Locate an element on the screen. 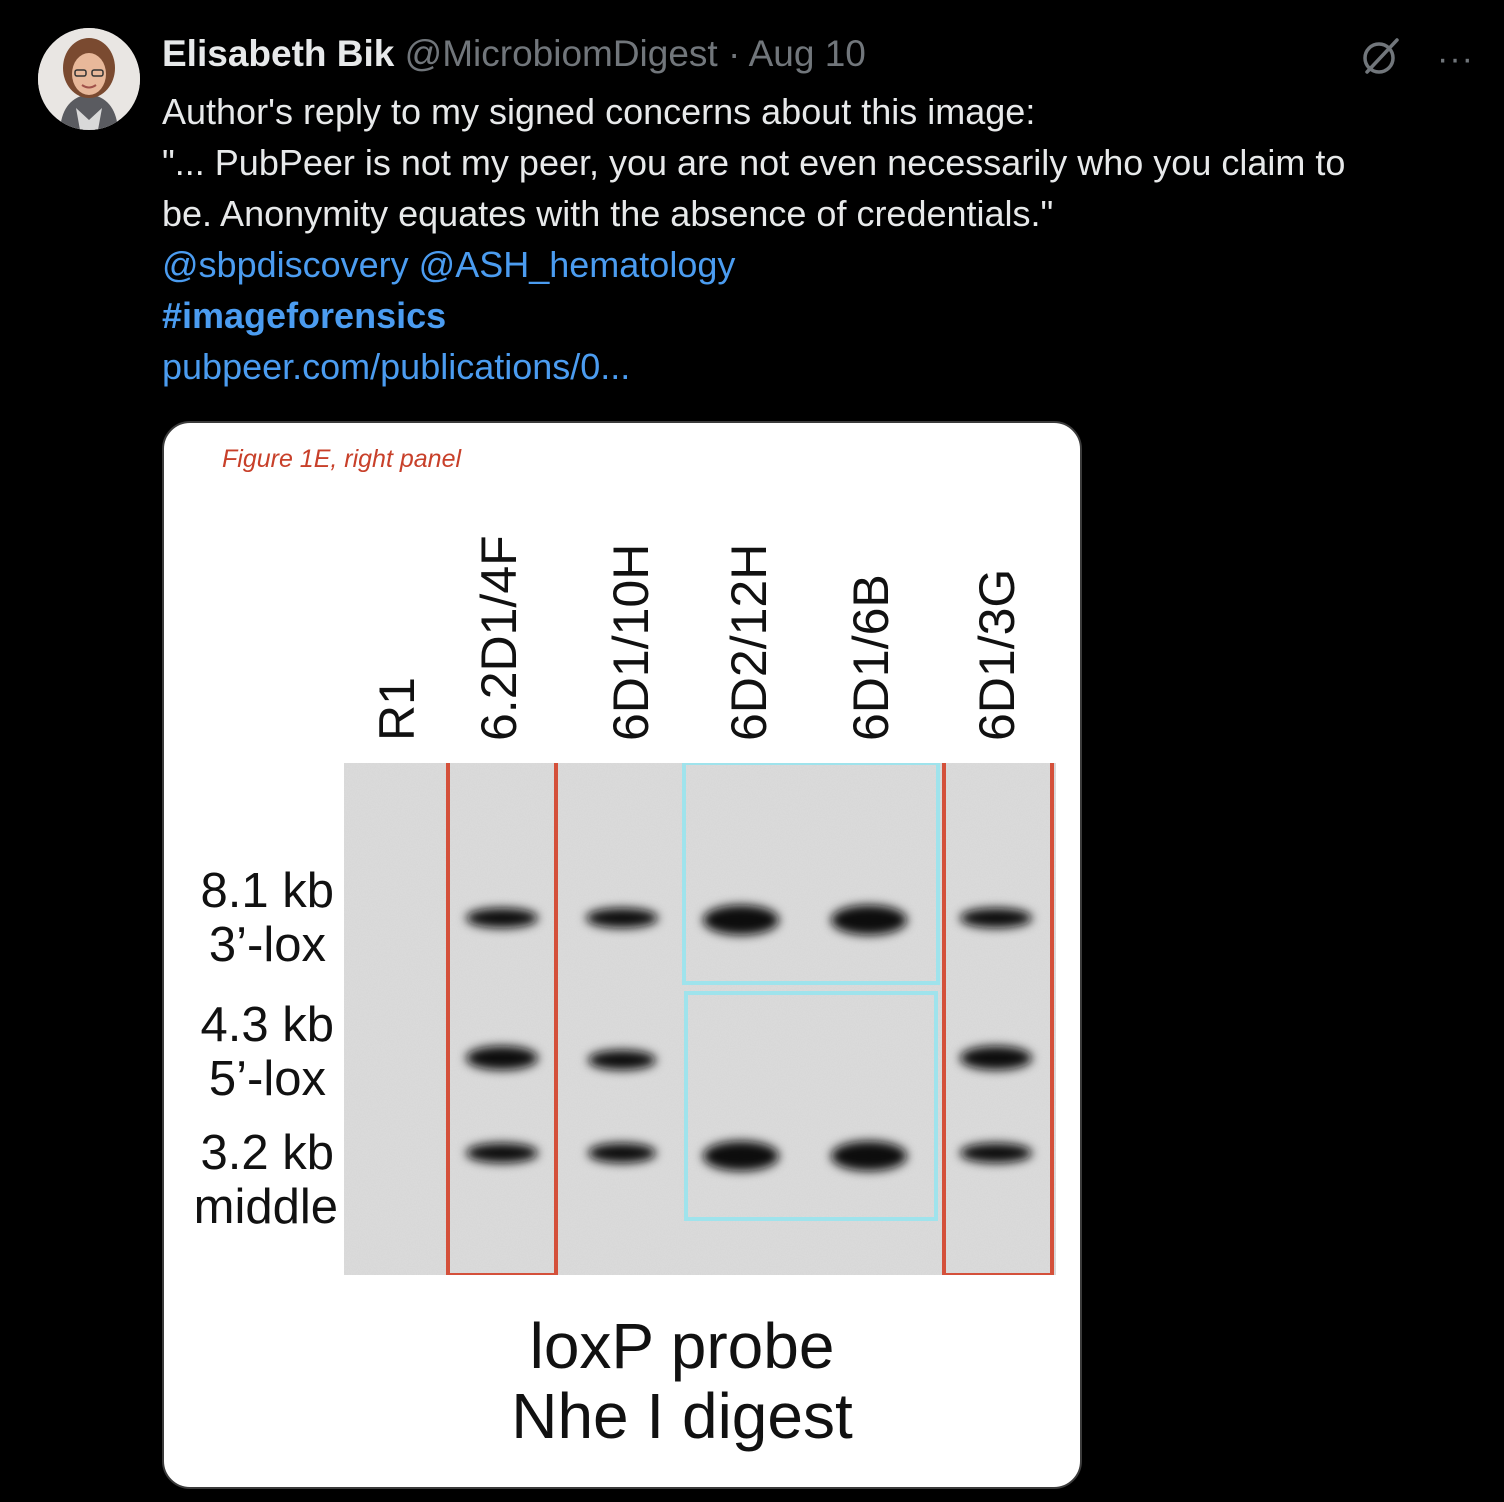  band-lane5-3-2kb is located at coordinates (869, 1156).